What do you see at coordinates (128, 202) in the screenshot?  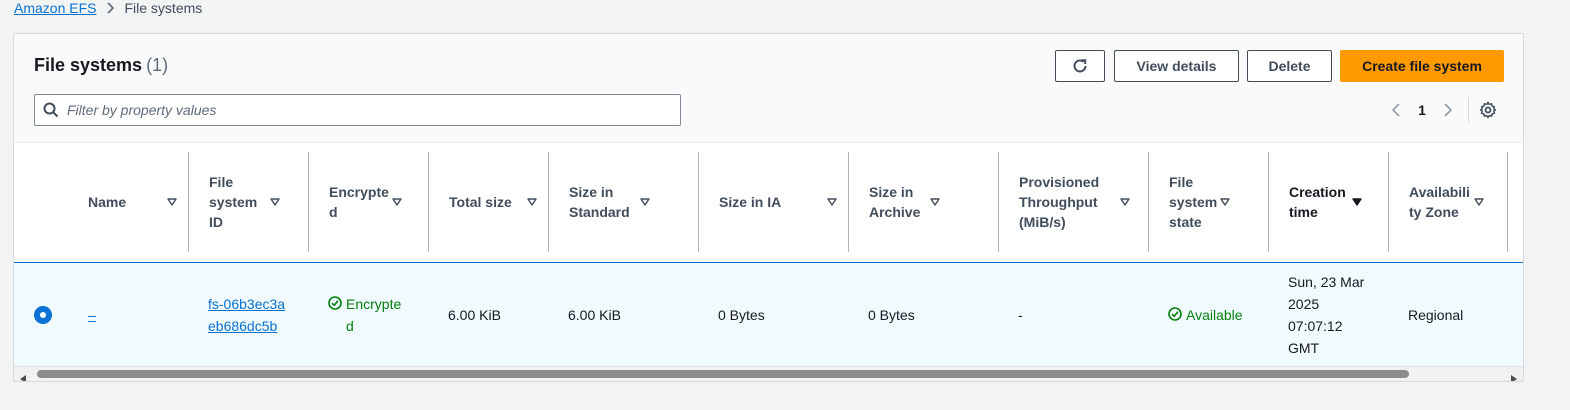 I see `column-header-name: Name` at bounding box center [128, 202].